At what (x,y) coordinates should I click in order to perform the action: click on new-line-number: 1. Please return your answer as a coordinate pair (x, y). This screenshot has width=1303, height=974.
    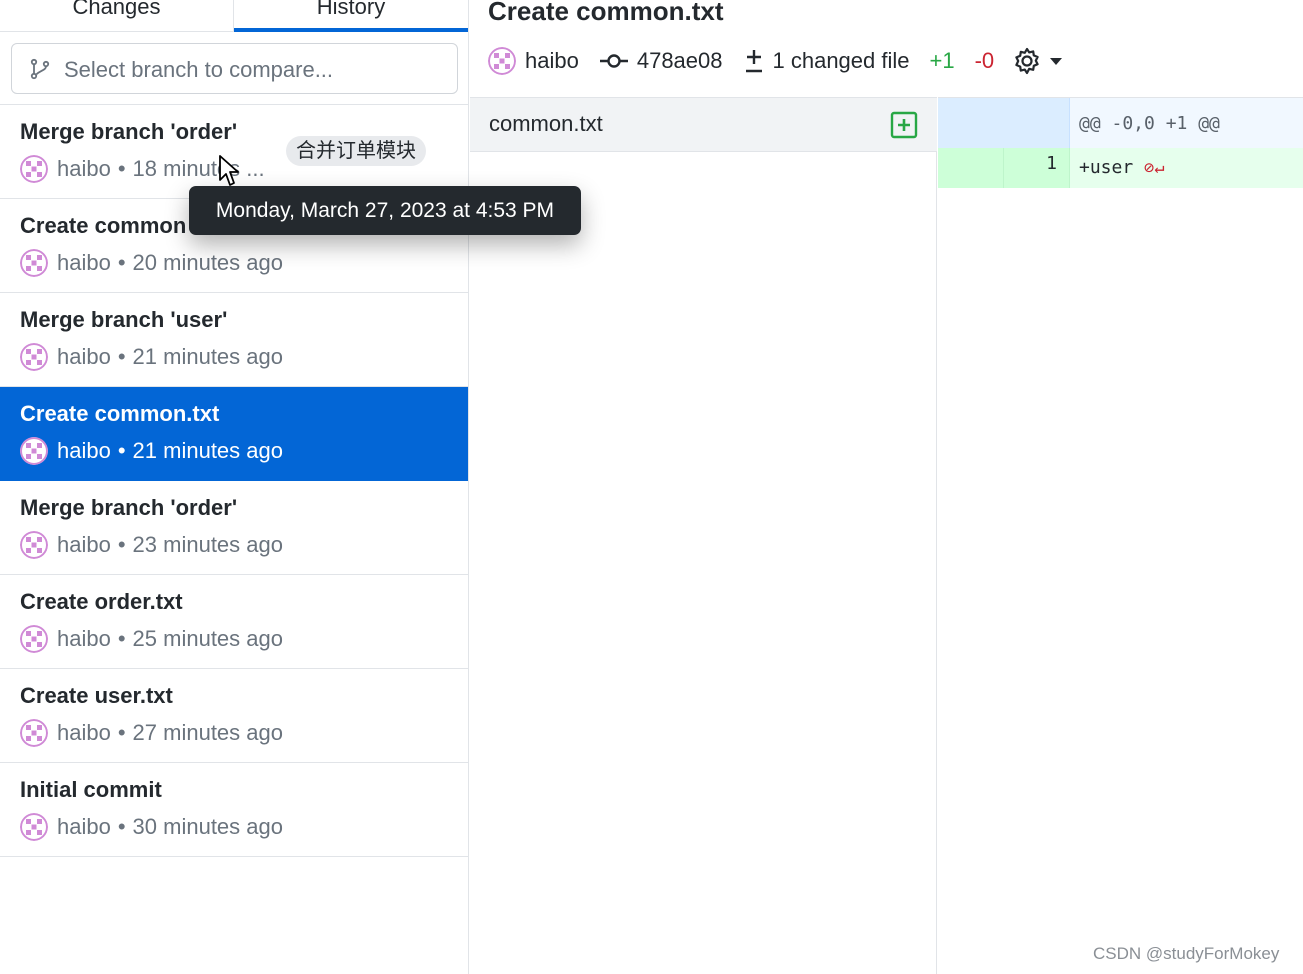
    Looking at the image, I should click on (1037, 168).